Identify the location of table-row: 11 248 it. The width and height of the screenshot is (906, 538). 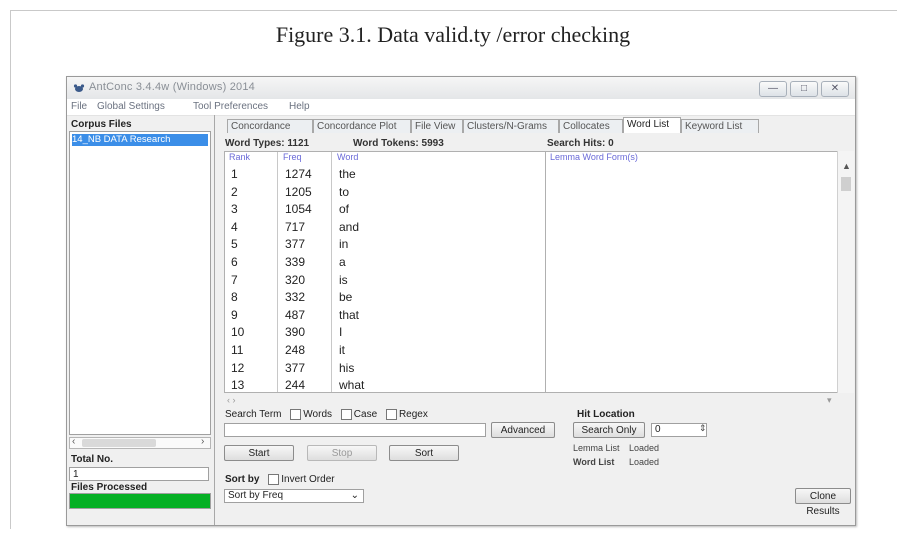
(385, 350).